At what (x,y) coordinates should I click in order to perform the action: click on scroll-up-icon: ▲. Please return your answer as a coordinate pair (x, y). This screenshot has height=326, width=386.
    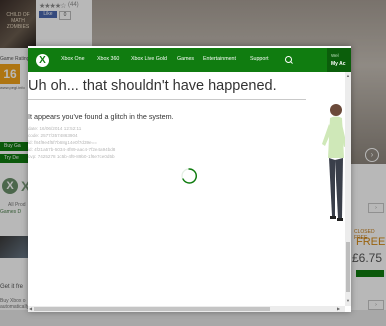
    Looking at the image, I should click on (348, 75).